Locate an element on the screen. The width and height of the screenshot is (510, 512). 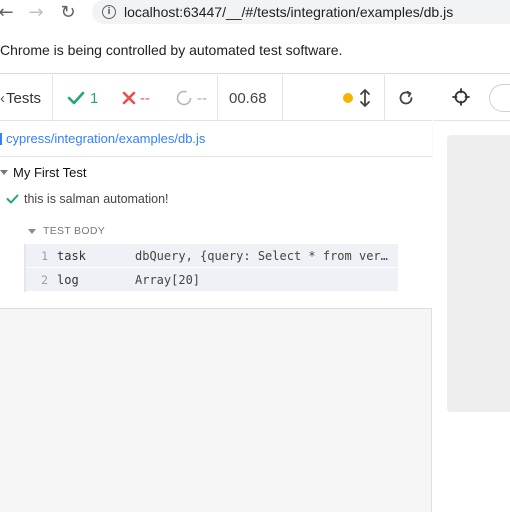
restart-icon is located at coordinates (406, 97).